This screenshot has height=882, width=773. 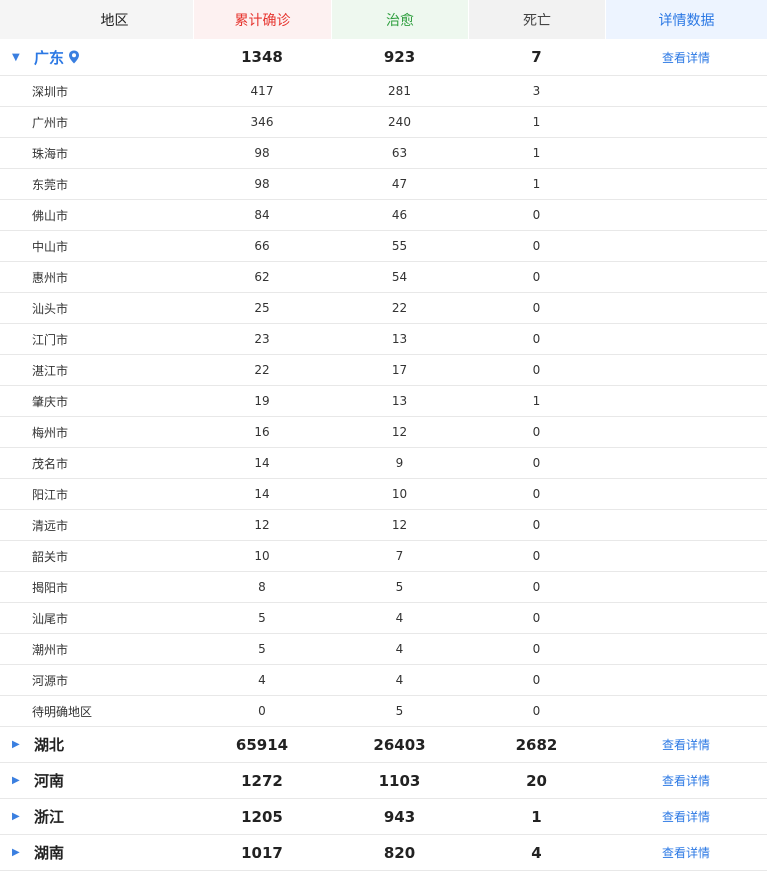 I want to click on city-name: 清远市, so click(x=50, y=525).